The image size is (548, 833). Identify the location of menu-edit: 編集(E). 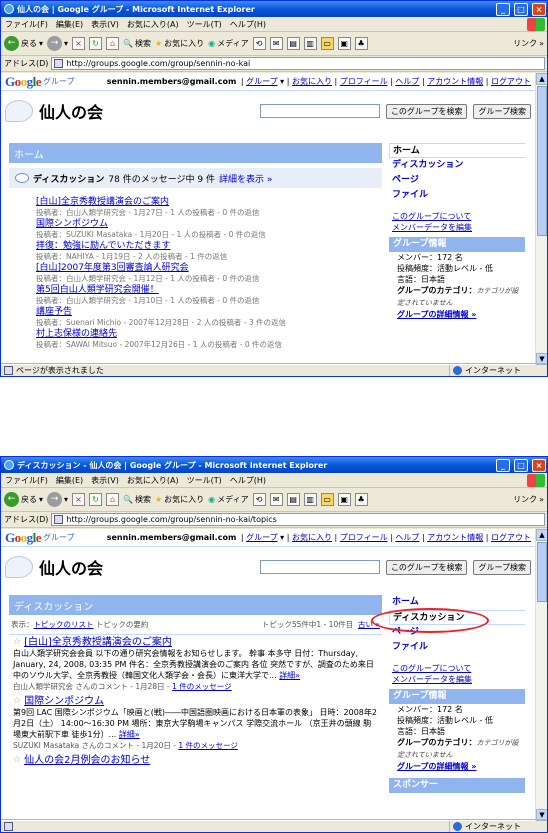
(69, 480).